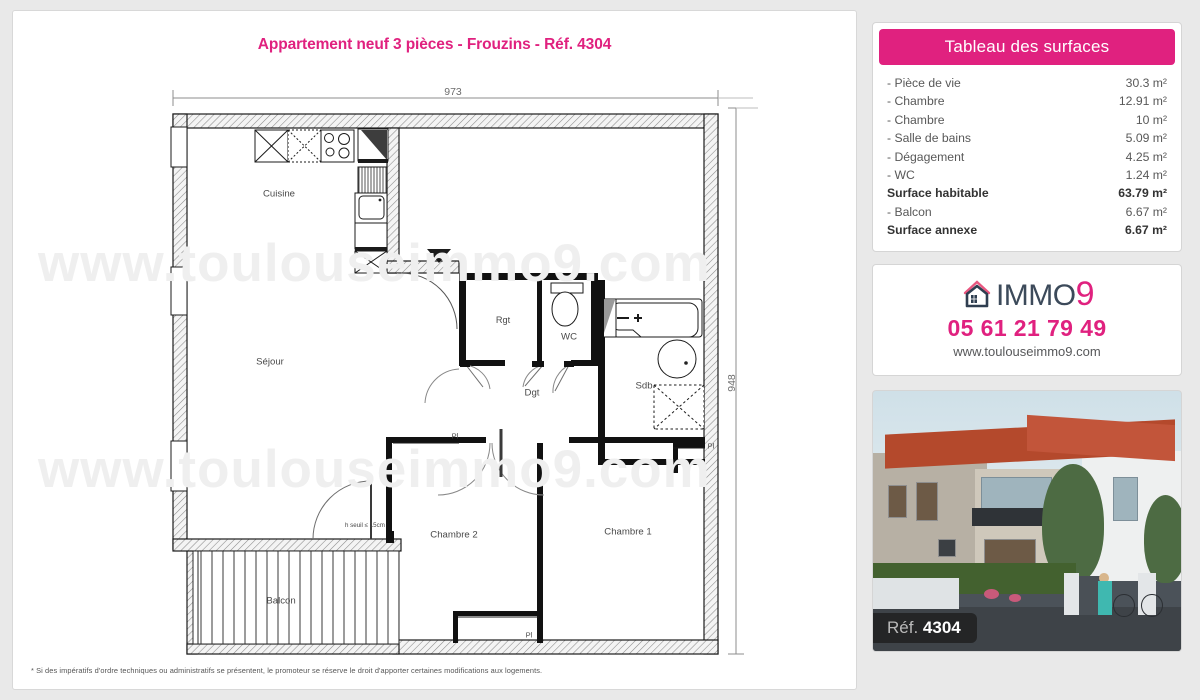 The image size is (1200, 700). Describe the element at coordinates (1085, 294) in the screenshot. I see `logo-nine-text: 9` at that location.